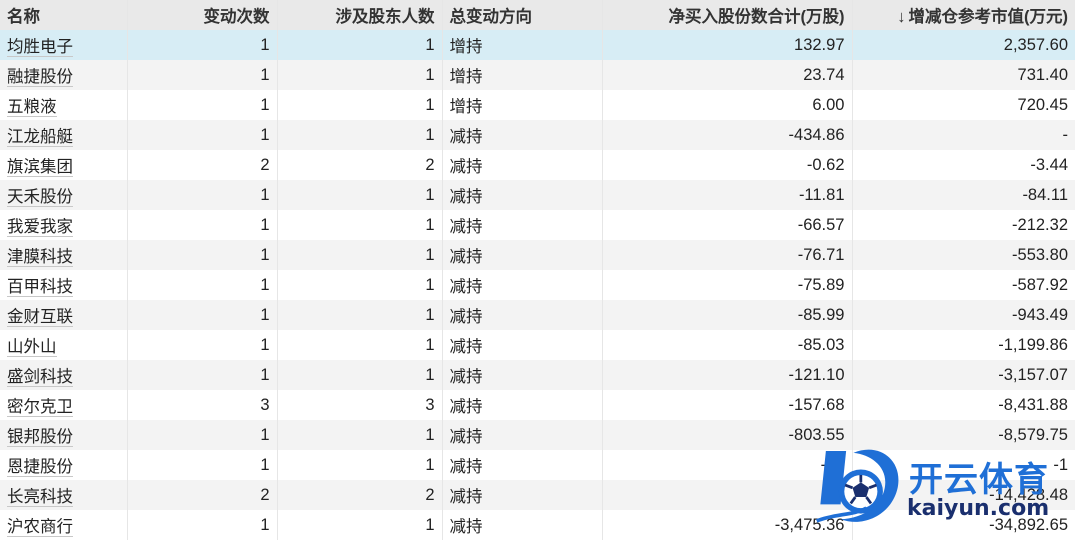 The width and height of the screenshot is (1075, 540). I want to click on stock-name-cell: 融捷股份, so click(63, 75).